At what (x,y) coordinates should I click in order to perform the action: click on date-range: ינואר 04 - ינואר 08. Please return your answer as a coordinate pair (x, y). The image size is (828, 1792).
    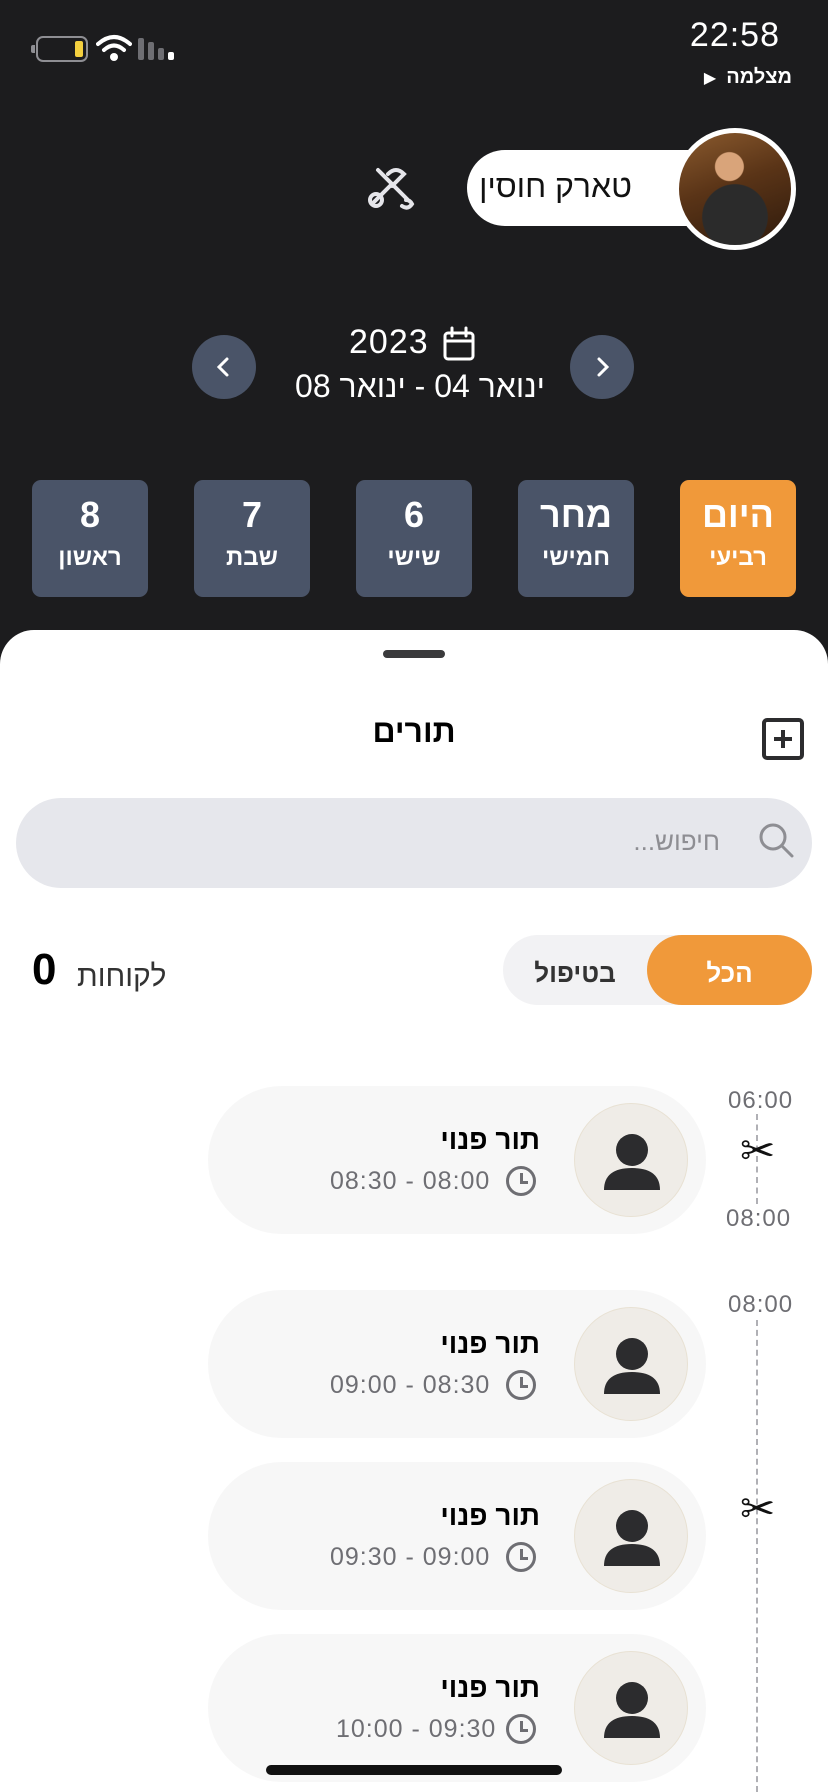
    Looking at the image, I should click on (420, 386).